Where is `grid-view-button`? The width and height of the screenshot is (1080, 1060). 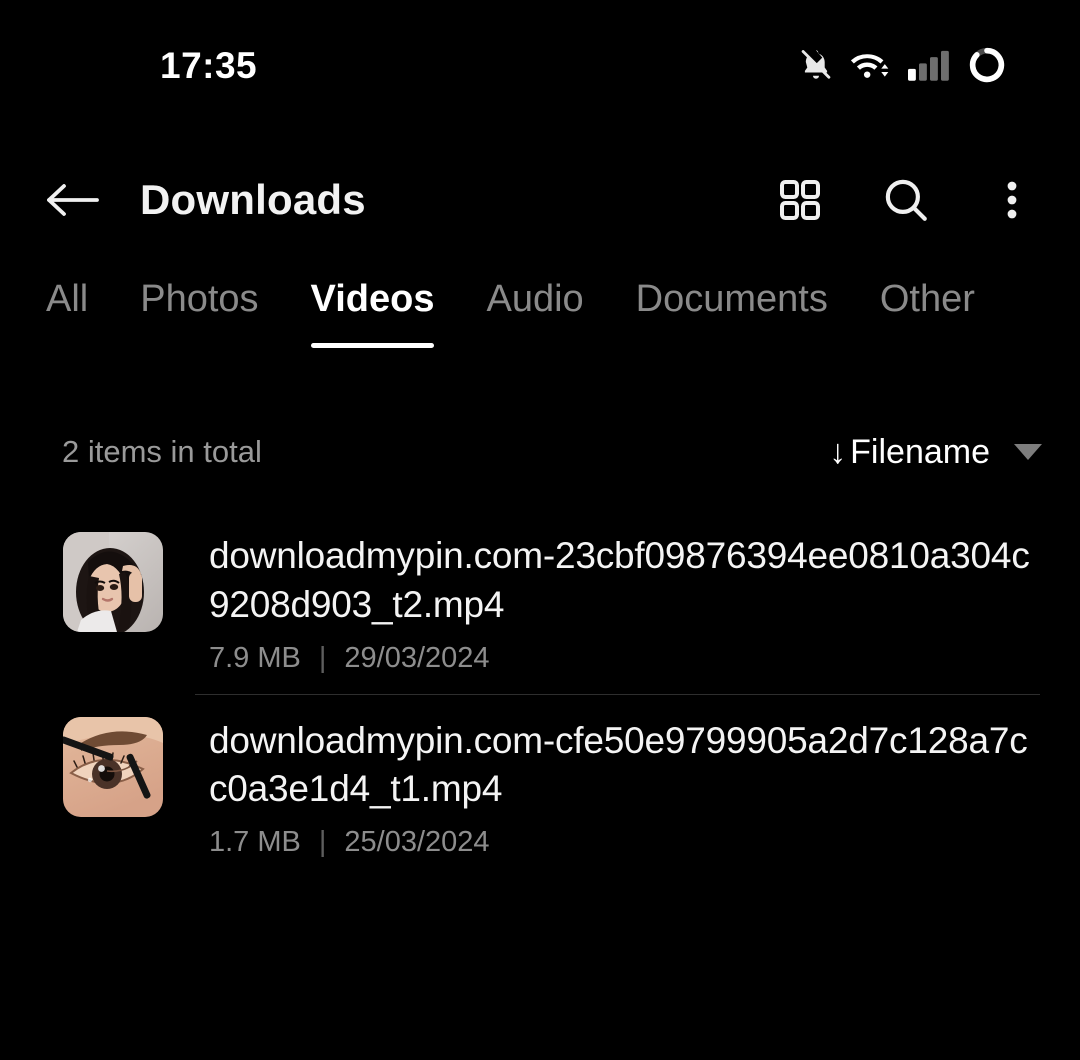 grid-view-button is located at coordinates (800, 200).